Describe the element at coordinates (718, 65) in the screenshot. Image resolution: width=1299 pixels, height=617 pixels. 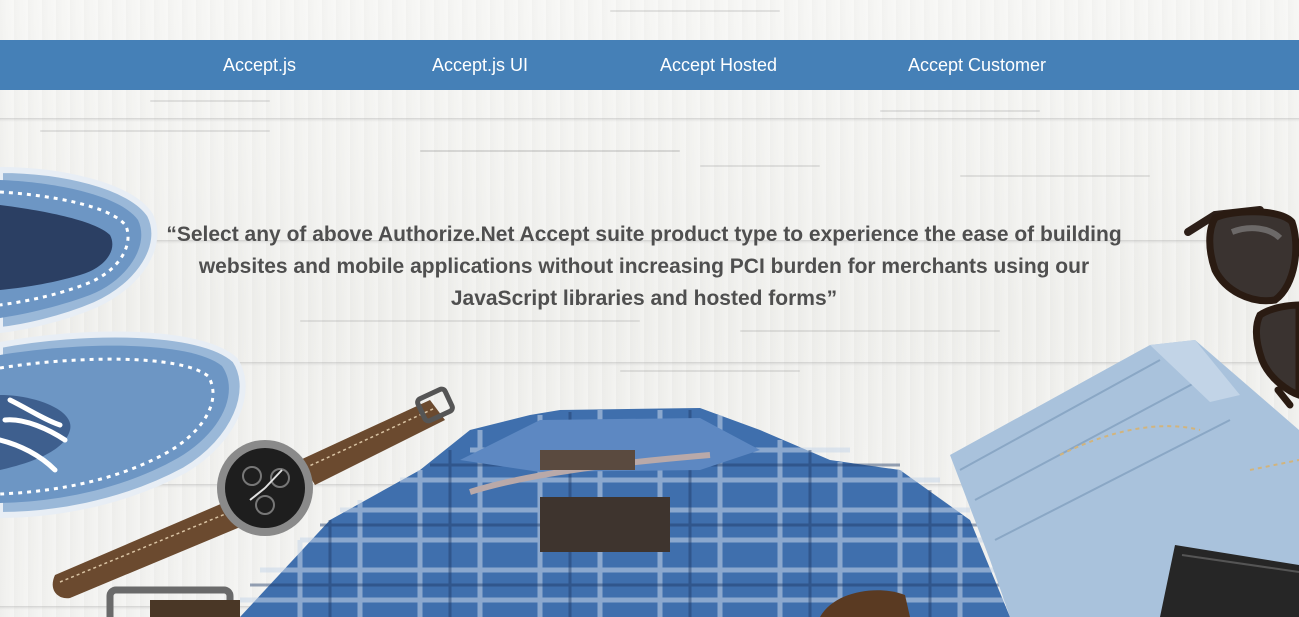
I see `nav-item-accept-hosted: Accept Hosted` at that location.